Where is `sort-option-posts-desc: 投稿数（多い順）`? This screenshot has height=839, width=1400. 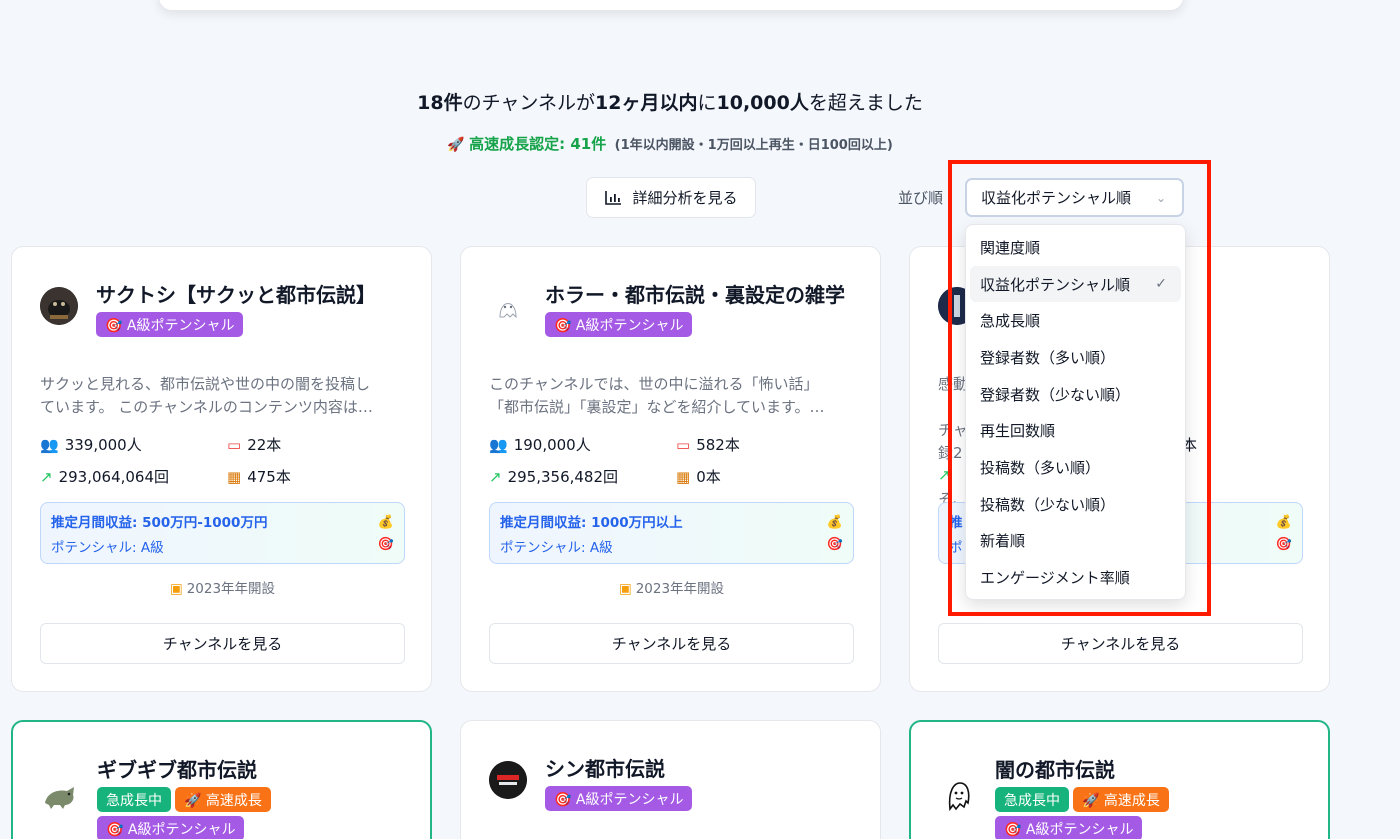
sort-option-posts-desc: 投稿数（多い順） is located at coordinates (1075, 467).